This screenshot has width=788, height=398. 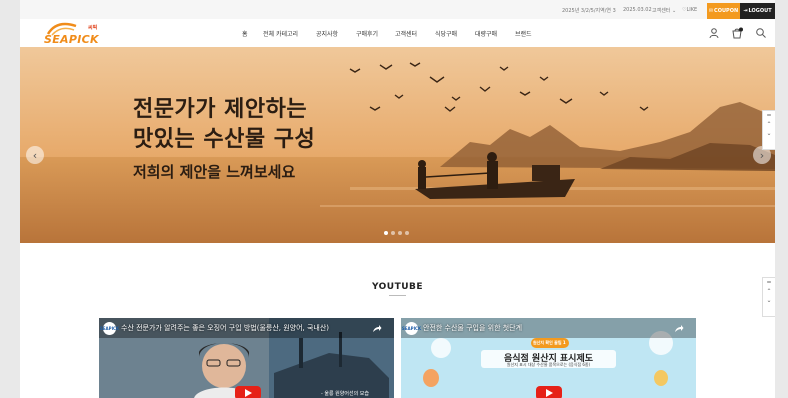 I want to click on chevron-right-icon: ›, so click(x=762, y=155).